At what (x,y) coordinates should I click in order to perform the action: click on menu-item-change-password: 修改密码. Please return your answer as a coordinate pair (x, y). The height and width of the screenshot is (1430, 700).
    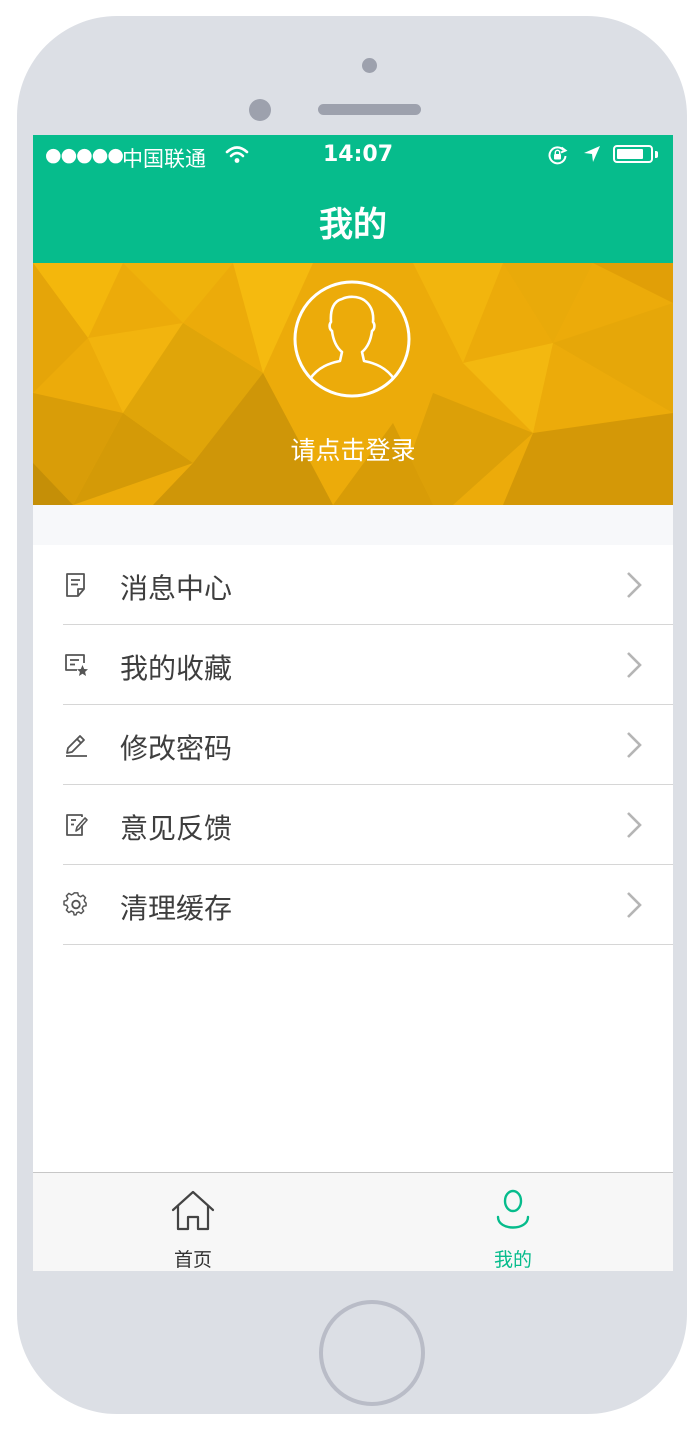
    Looking at the image, I should click on (353, 745).